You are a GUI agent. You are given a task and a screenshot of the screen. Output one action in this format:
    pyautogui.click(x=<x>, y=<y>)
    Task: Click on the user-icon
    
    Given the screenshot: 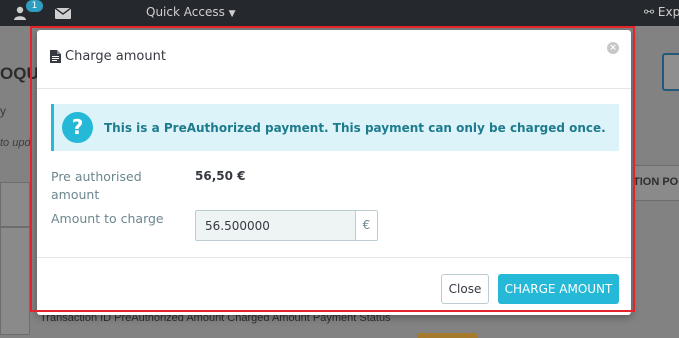 What is the action you would take?
    pyautogui.click(x=20, y=13)
    